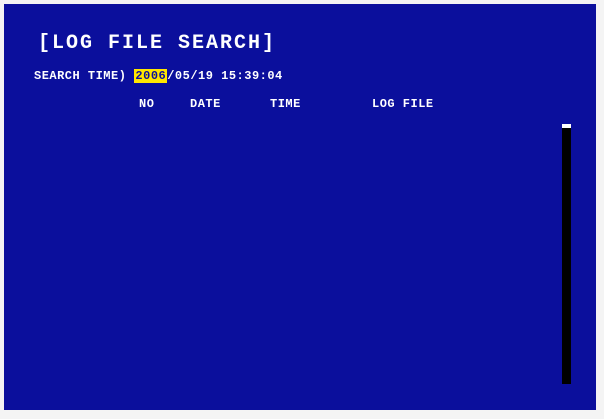 Image resolution: width=604 pixels, height=419 pixels. Describe the element at coordinates (151, 76) in the screenshot. I see `search-year-field: 2006` at that location.